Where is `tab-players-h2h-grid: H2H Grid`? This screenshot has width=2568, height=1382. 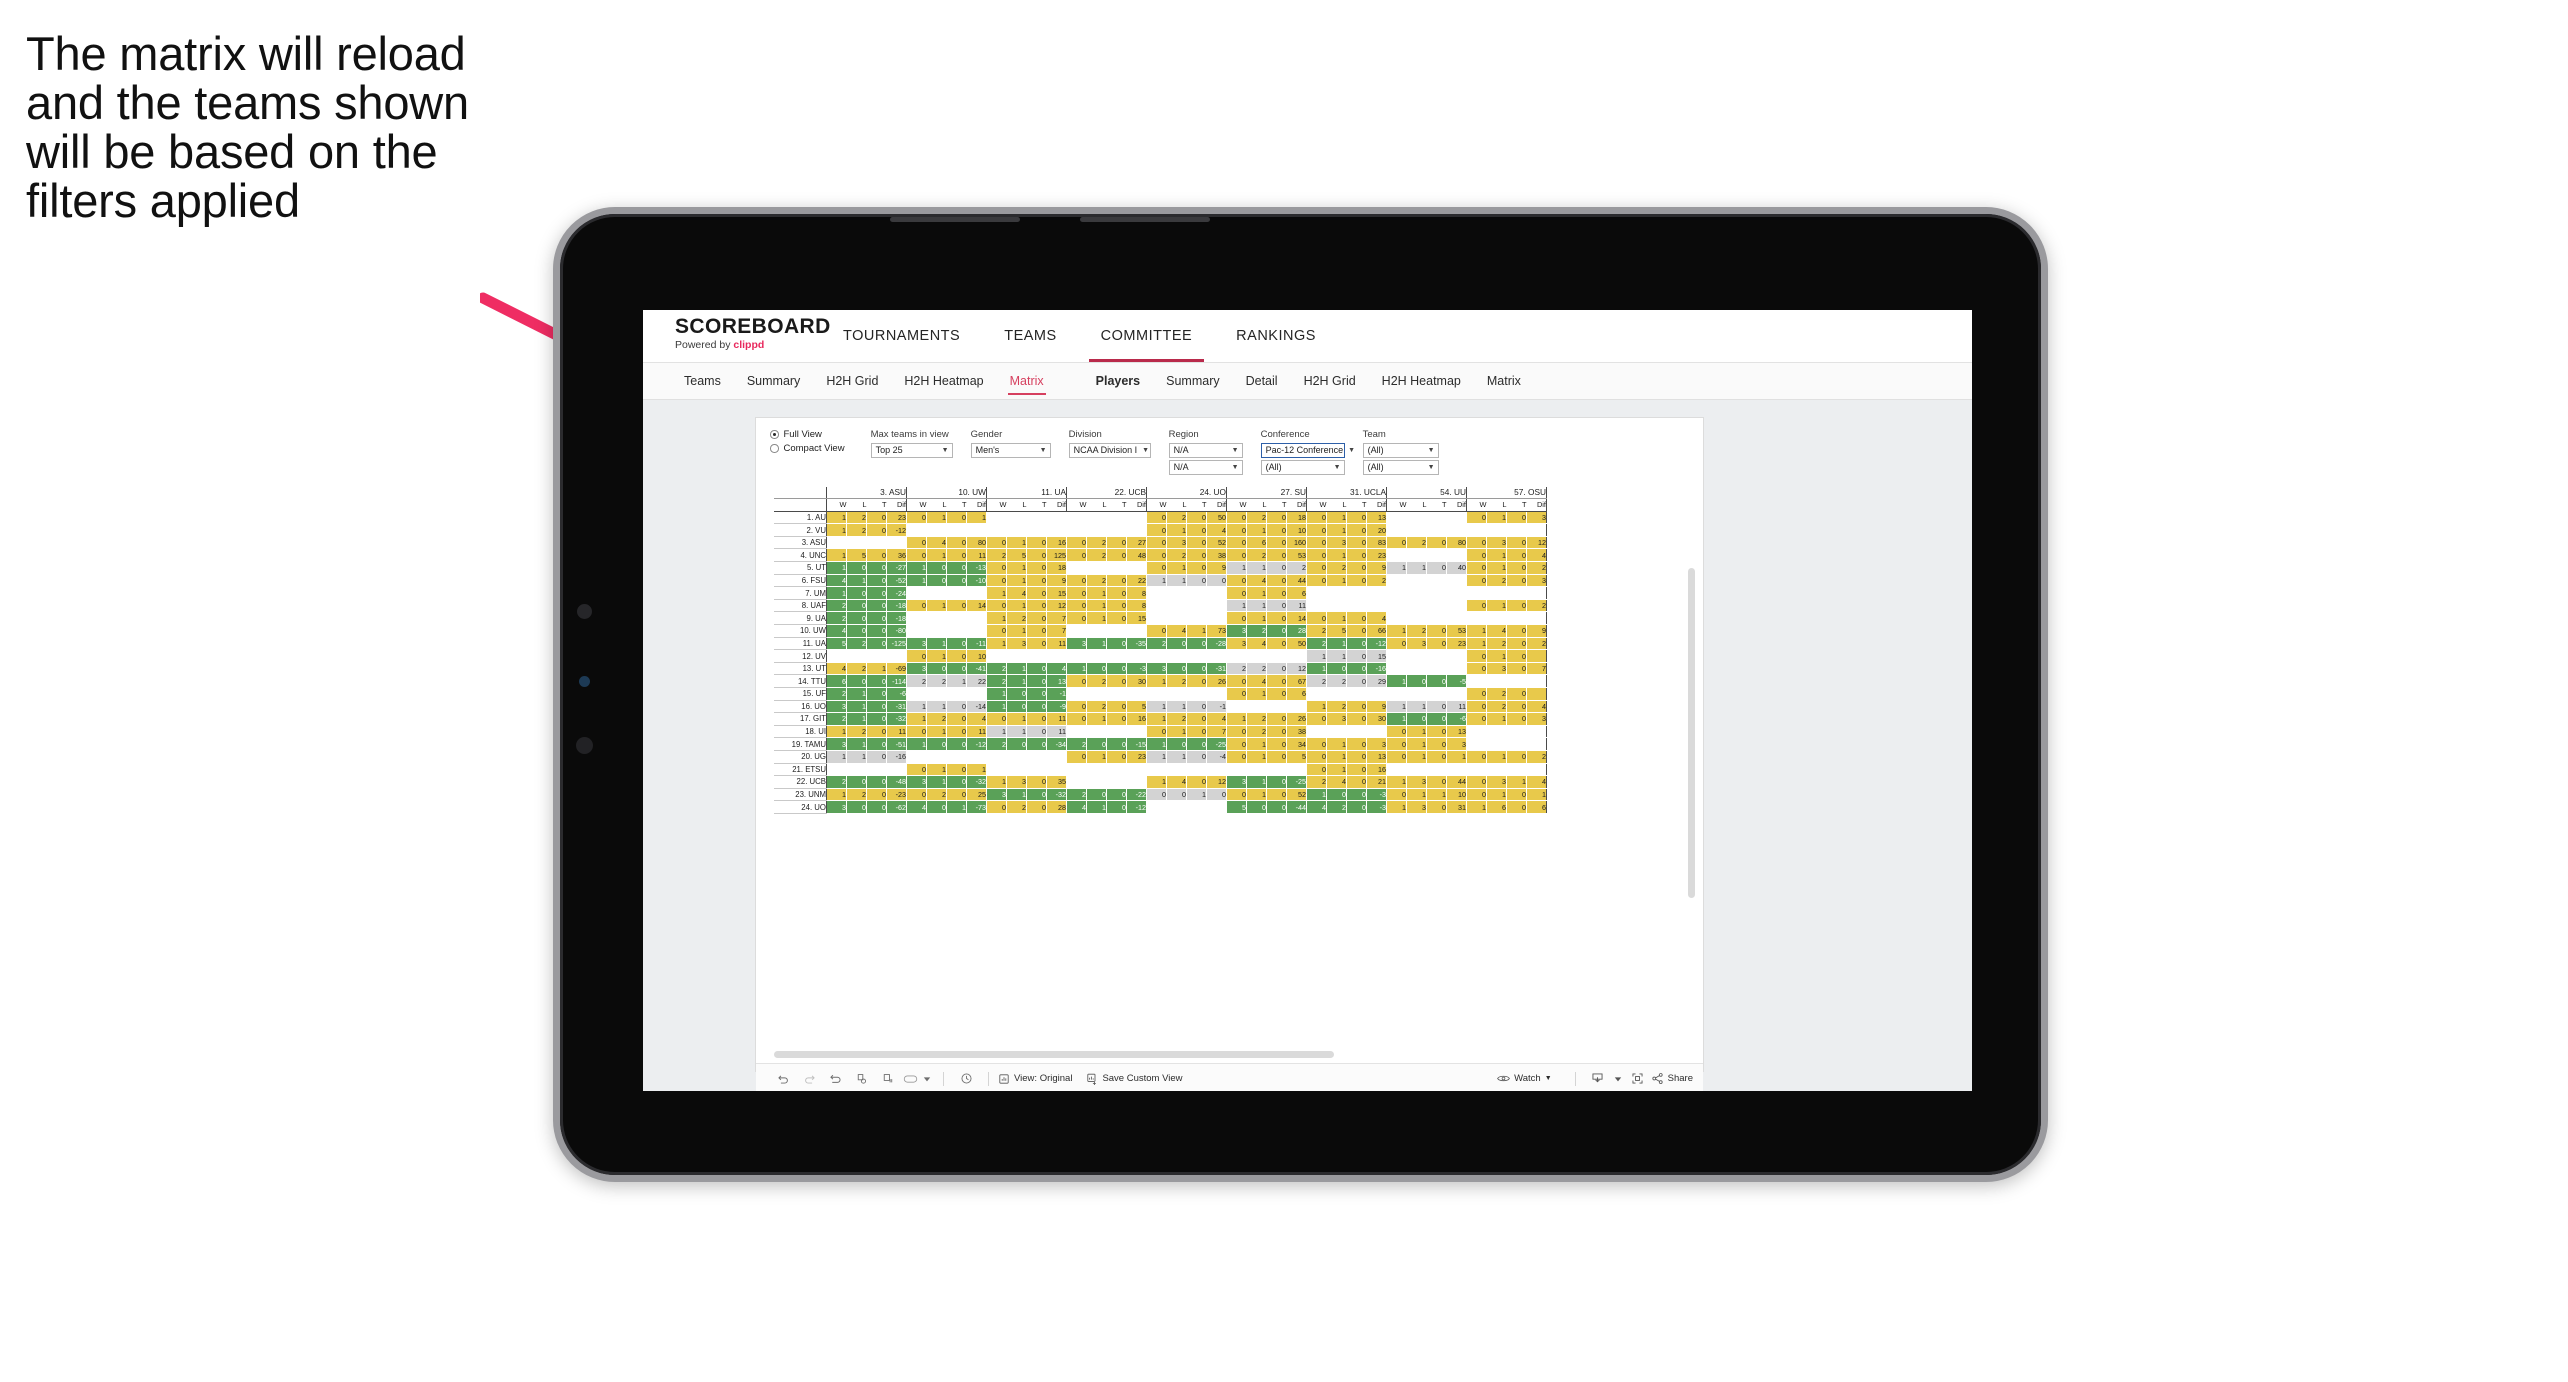 tab-players-h2h-grid: H2H Grid is located at coordinates (1330, 381).